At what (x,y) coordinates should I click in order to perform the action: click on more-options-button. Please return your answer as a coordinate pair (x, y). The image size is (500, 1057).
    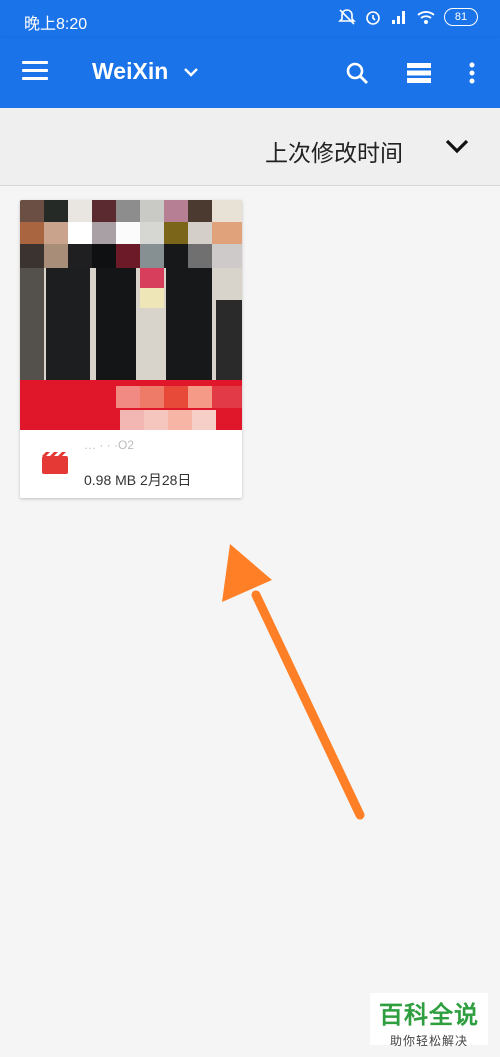
    Looking at the image, I should click on (472, 73).